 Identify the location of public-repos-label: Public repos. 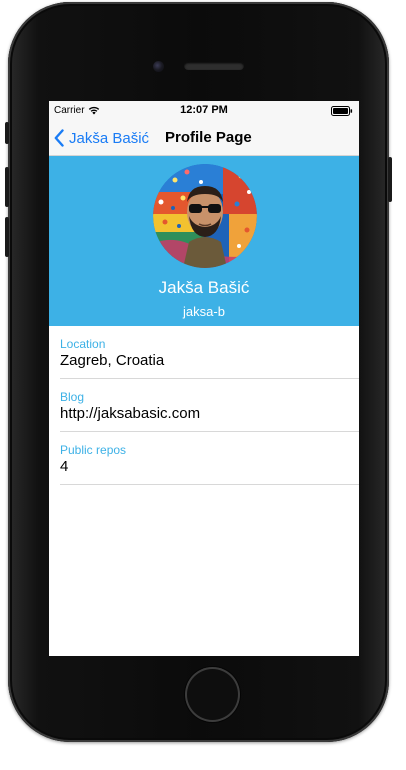
(93, 450).